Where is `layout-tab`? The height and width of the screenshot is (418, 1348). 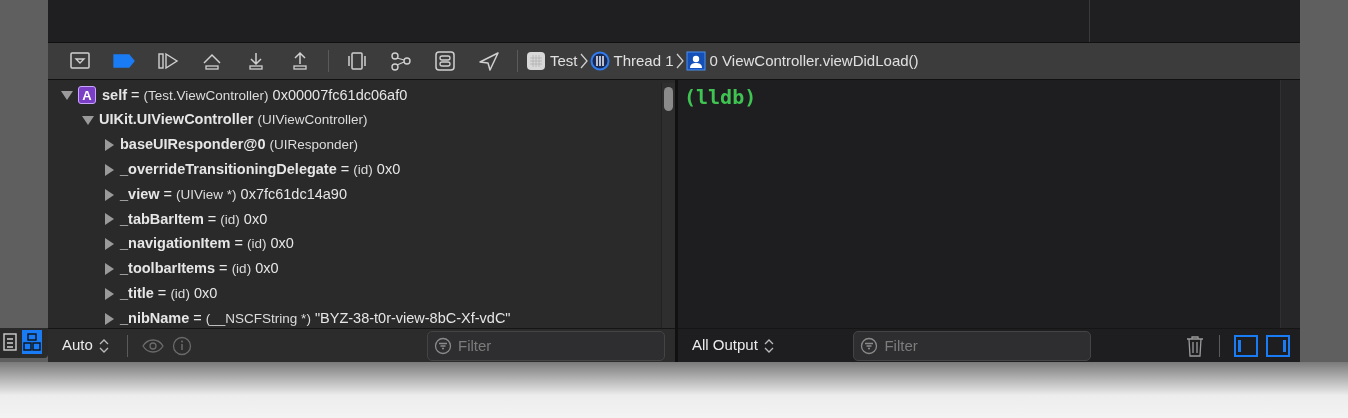
layout-tab is located at coordinates (32, 342).